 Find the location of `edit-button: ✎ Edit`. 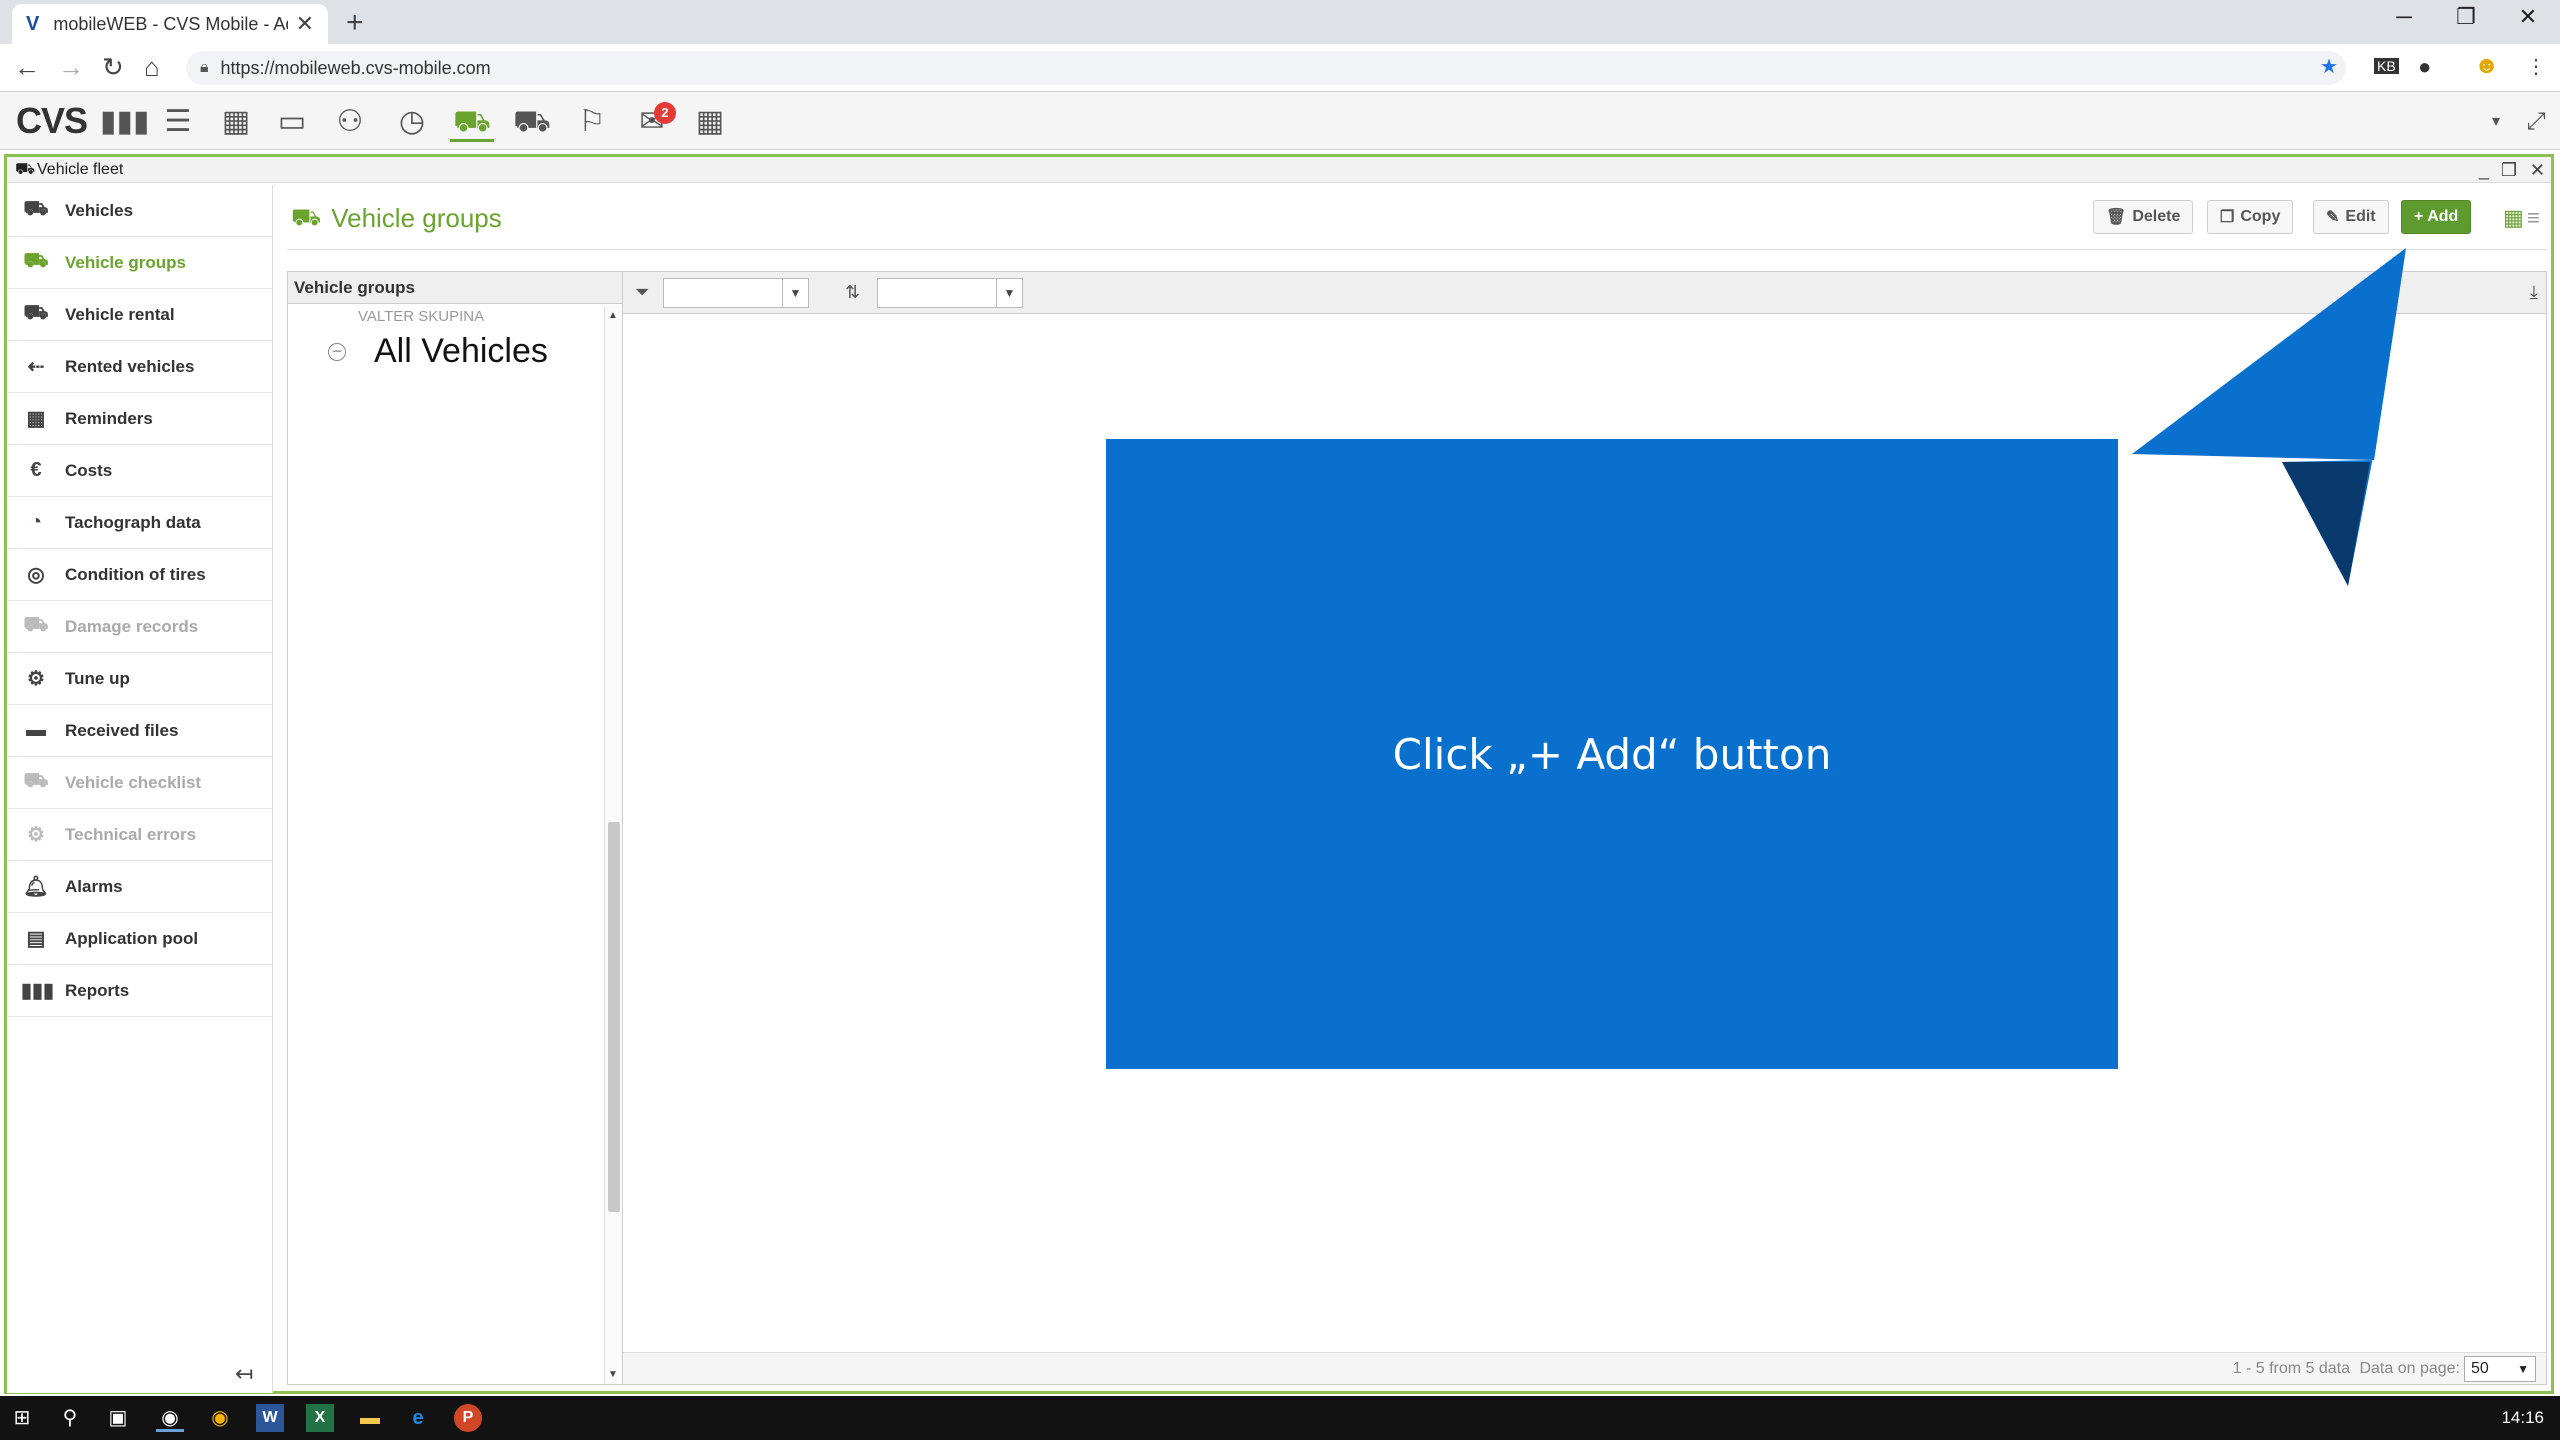

edit-button: ✎ Edit is located at coordinates (2351, 217).